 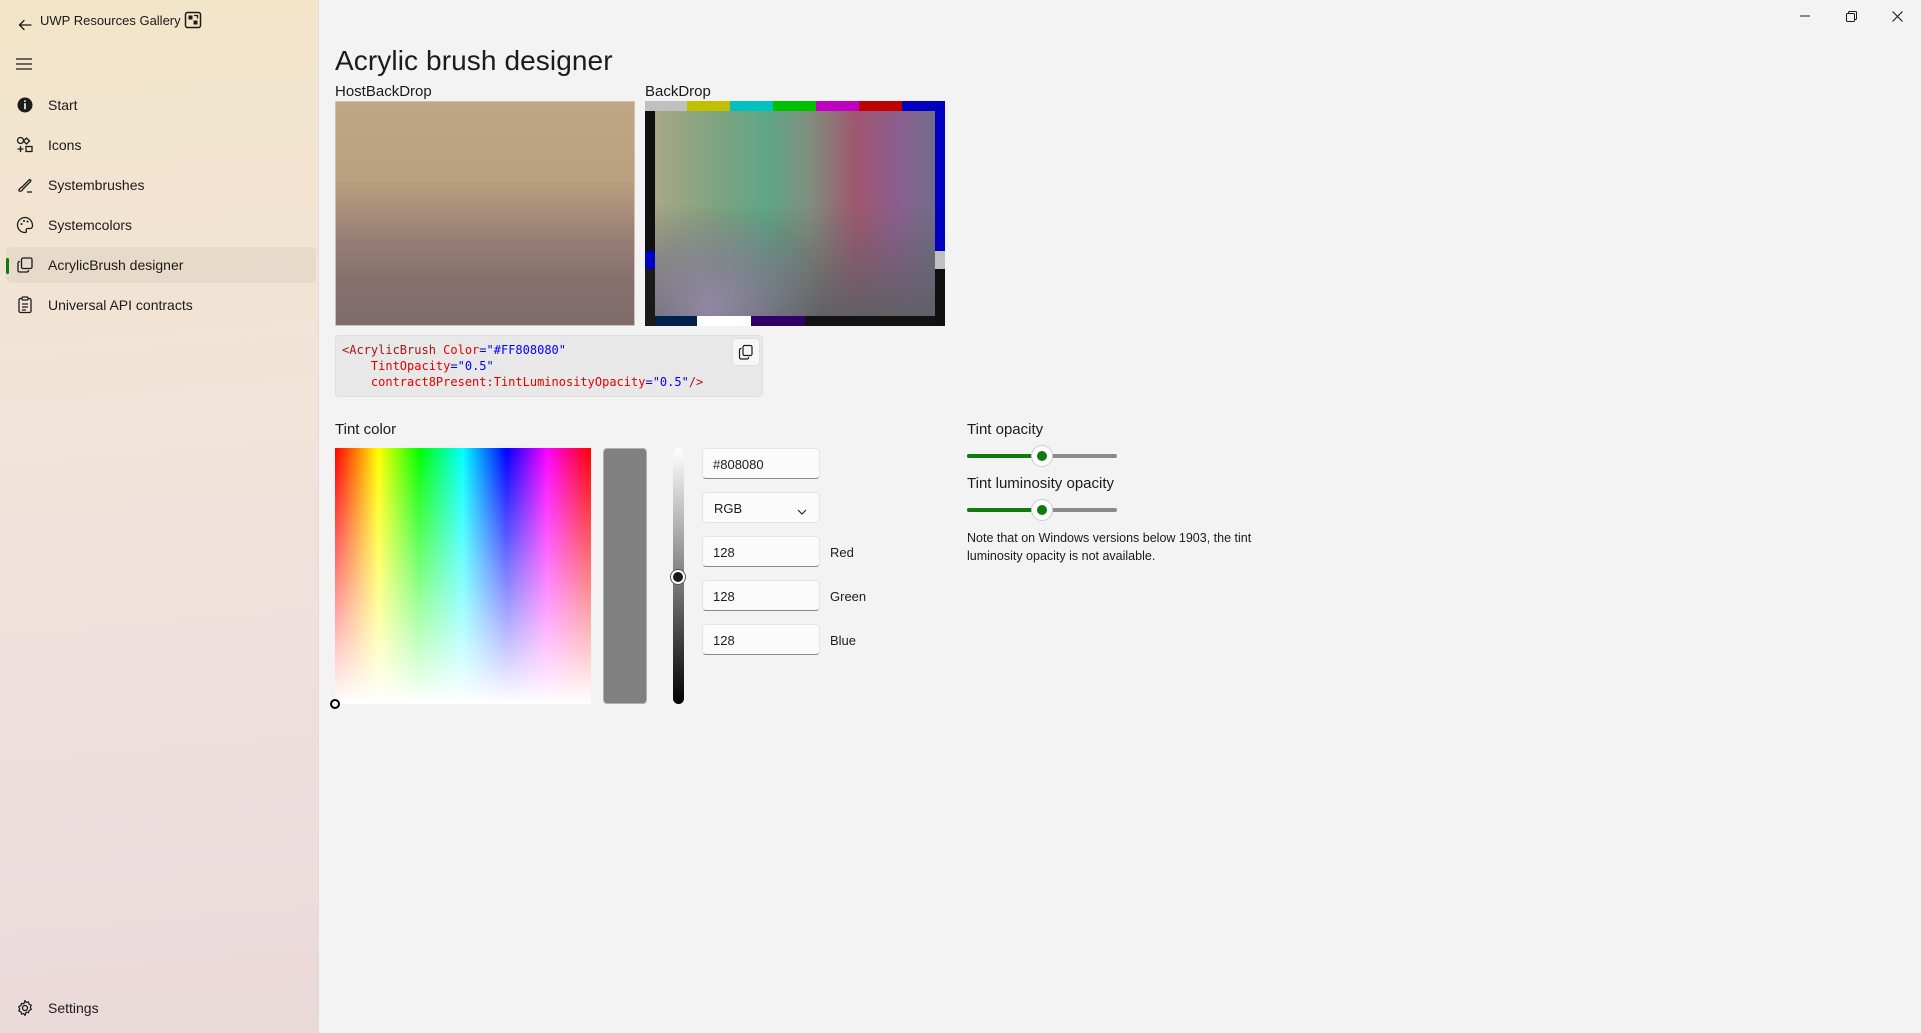 What do you see at coordinates (161, 105) in the screenshot?
I see `sidebar-item-start: Start` at bounding box center [161, 105].